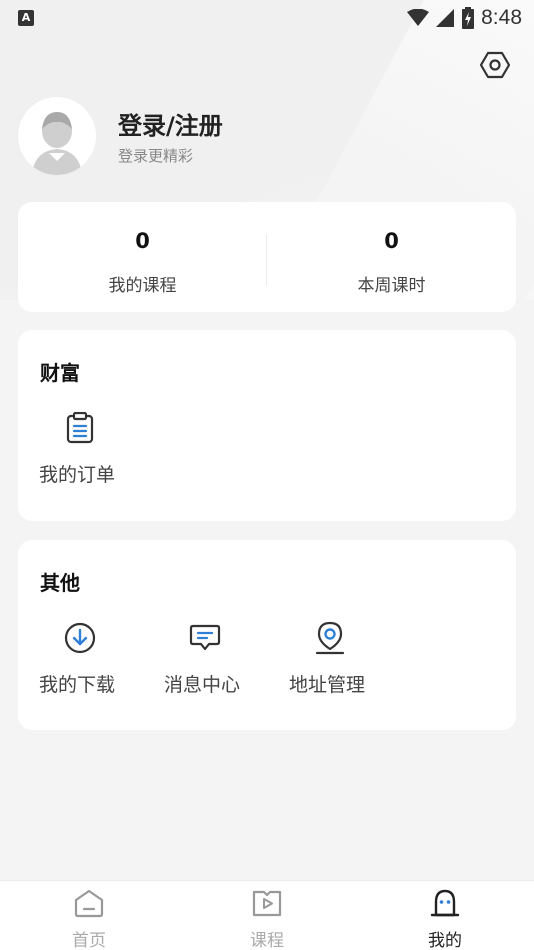 Image resolution: width=534 pixels, height=950 pixels. Describe the element at coordinates (391, 257) in the screenshot. I see `stat-weekly-hours: 0 本周课时` at that location.